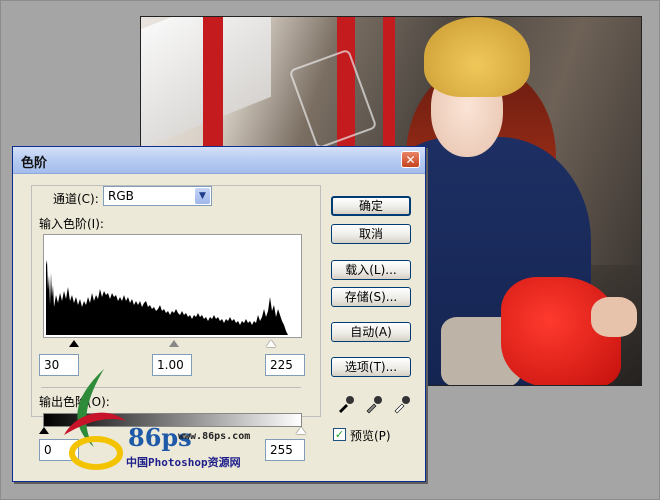 The width and height of the screenshot is (660, 500). I want to click on ok-button: 确定, so click(371, 206).